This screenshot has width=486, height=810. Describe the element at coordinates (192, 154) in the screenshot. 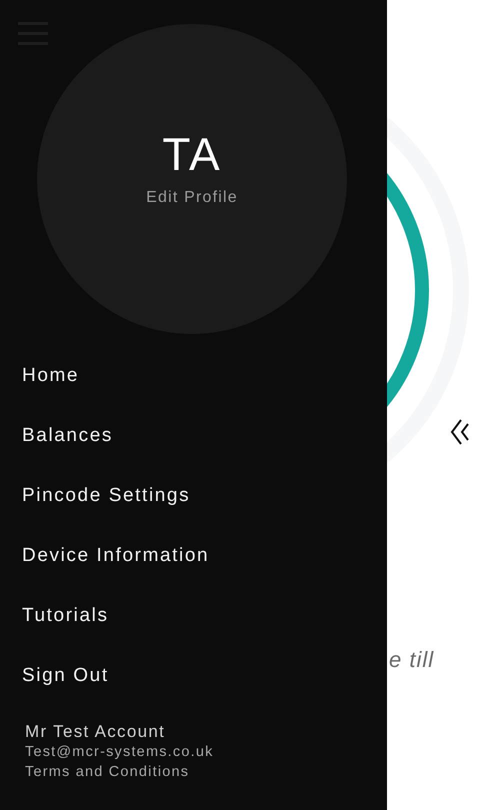

I see `avatar-initials: TA` at that location.